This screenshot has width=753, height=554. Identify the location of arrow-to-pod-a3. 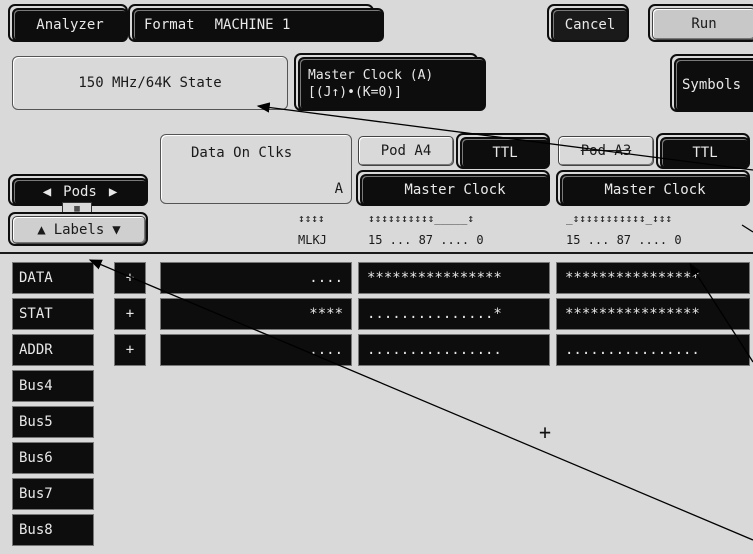
(747, 228).